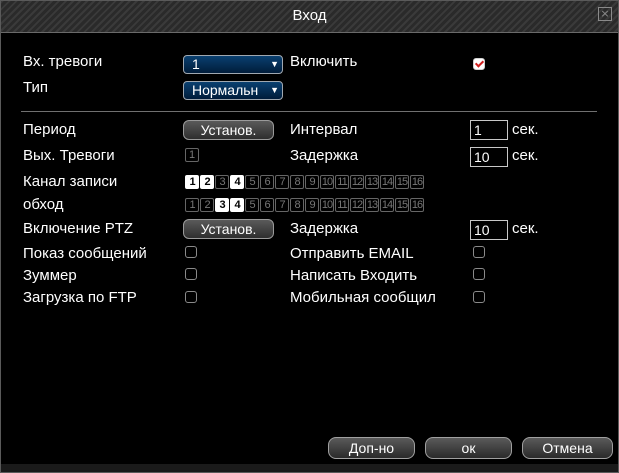  What do you see at coordinates (49, 129) in the screenshot?
I see `period-label: Период` at bounding box center [49, 129].